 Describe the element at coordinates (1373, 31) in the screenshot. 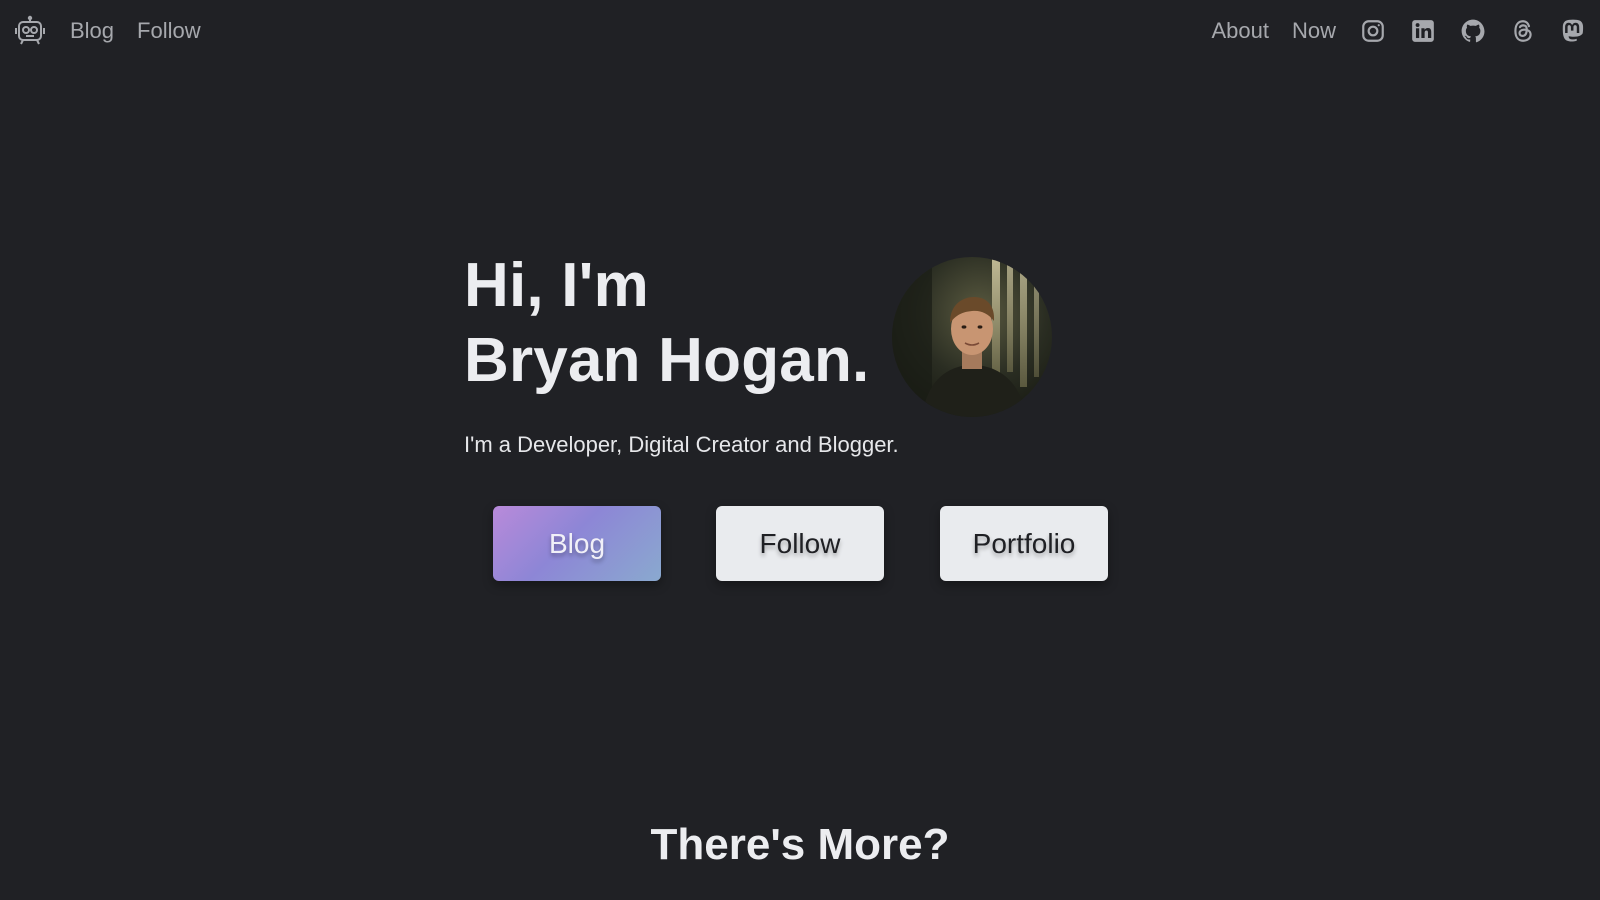

I see `instagram-icon` at that location.